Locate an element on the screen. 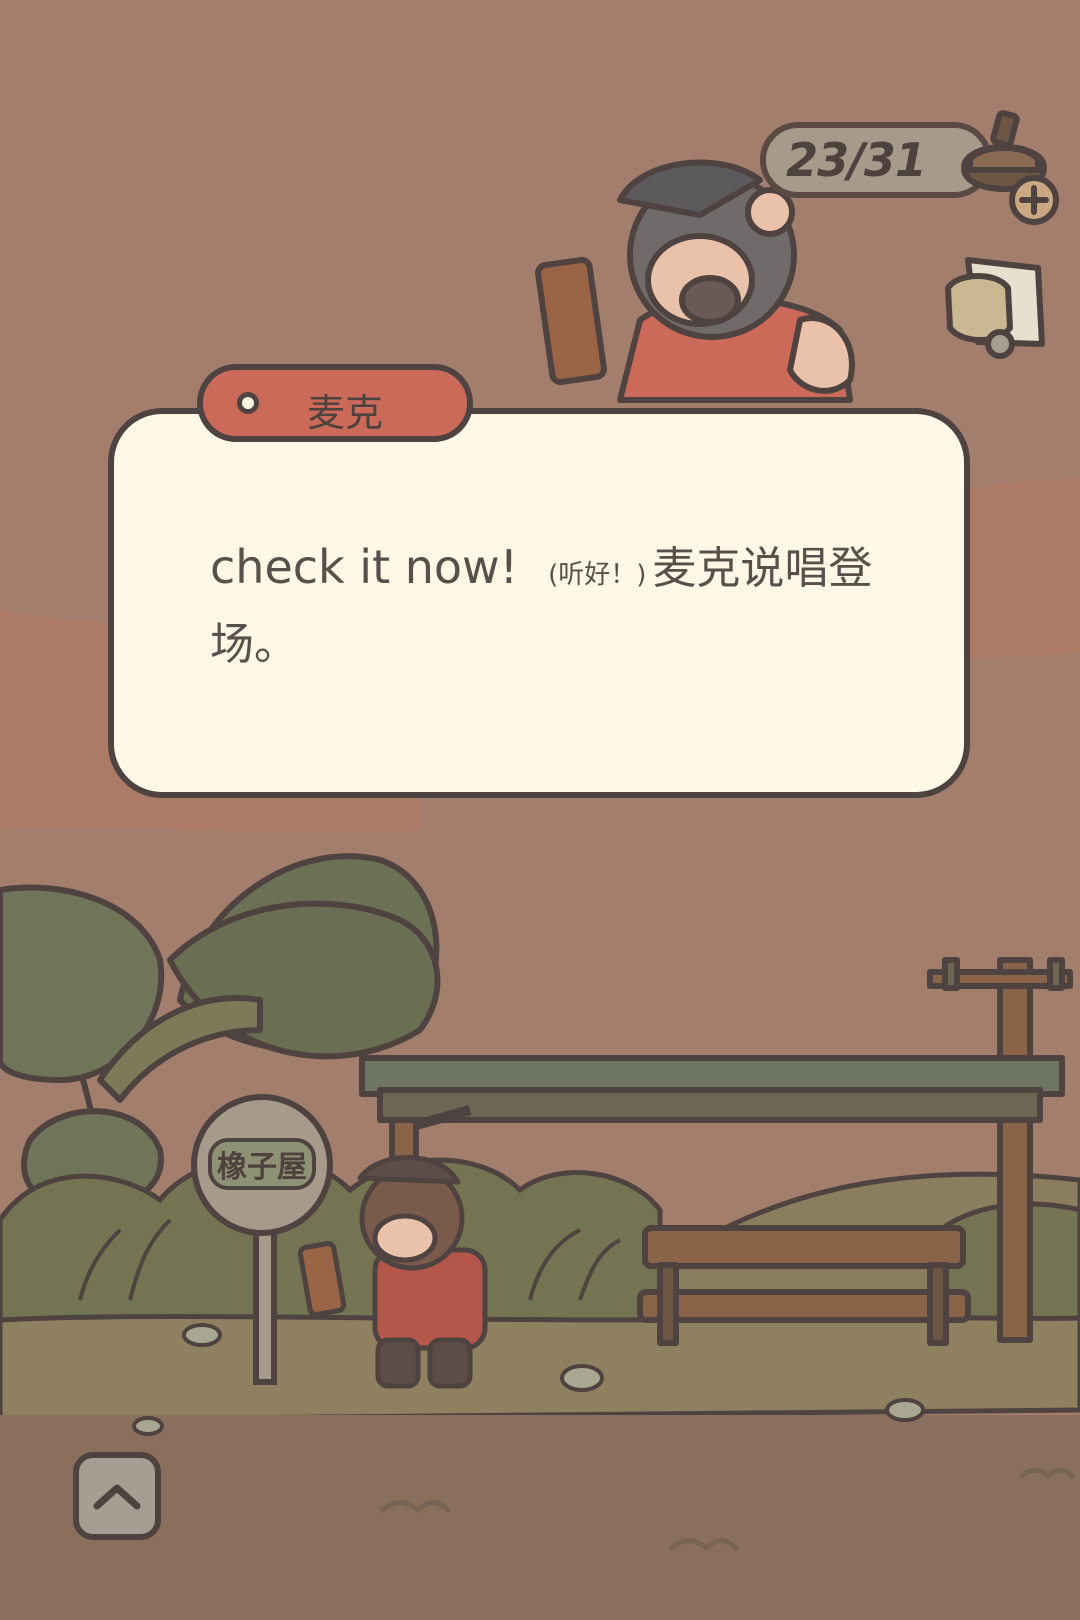  dialog-line-english: check it now! is located at coordinates (364, 567).